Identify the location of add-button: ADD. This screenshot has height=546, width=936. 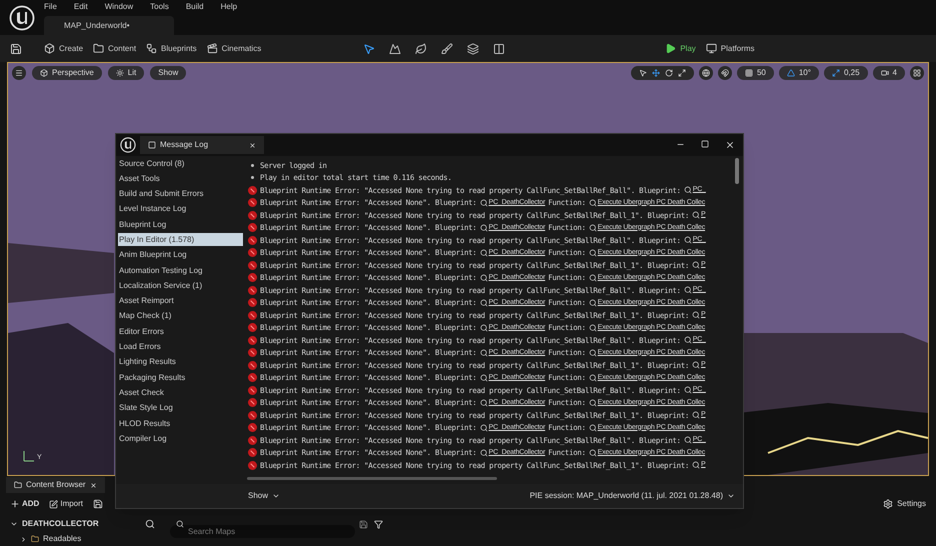
(25, 504).